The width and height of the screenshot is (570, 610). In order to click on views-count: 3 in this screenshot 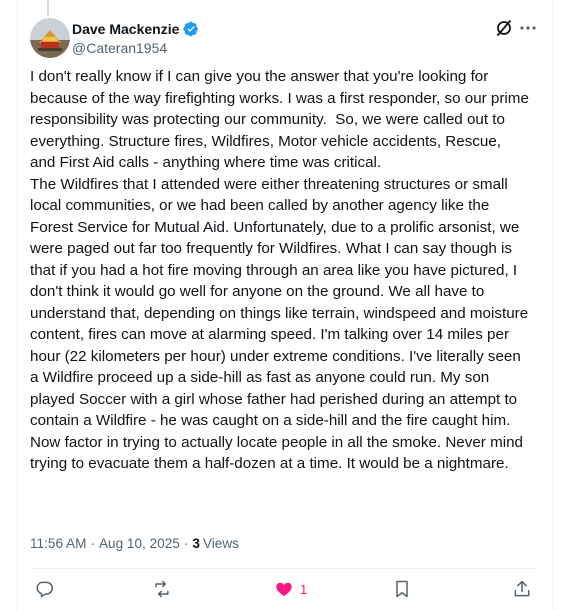, I will do `click(196, 543)`.